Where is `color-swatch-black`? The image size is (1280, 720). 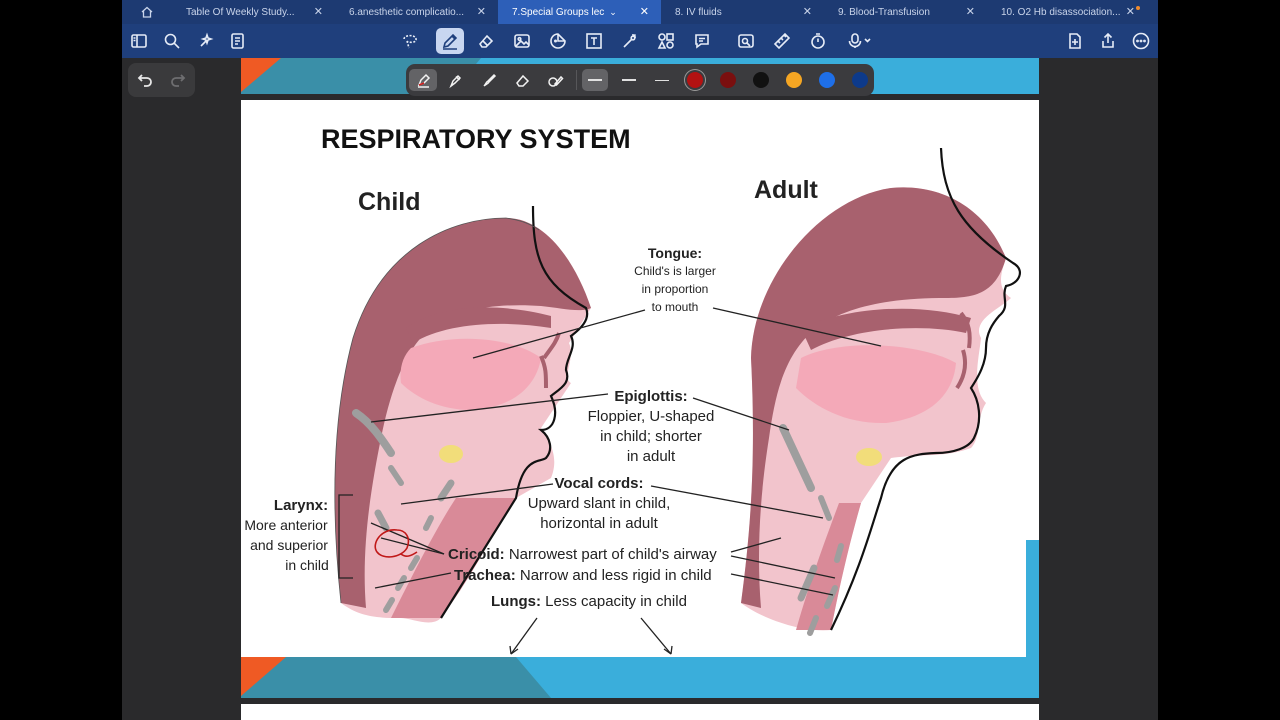
color-swatch-black is located at coordinates (761, 80).